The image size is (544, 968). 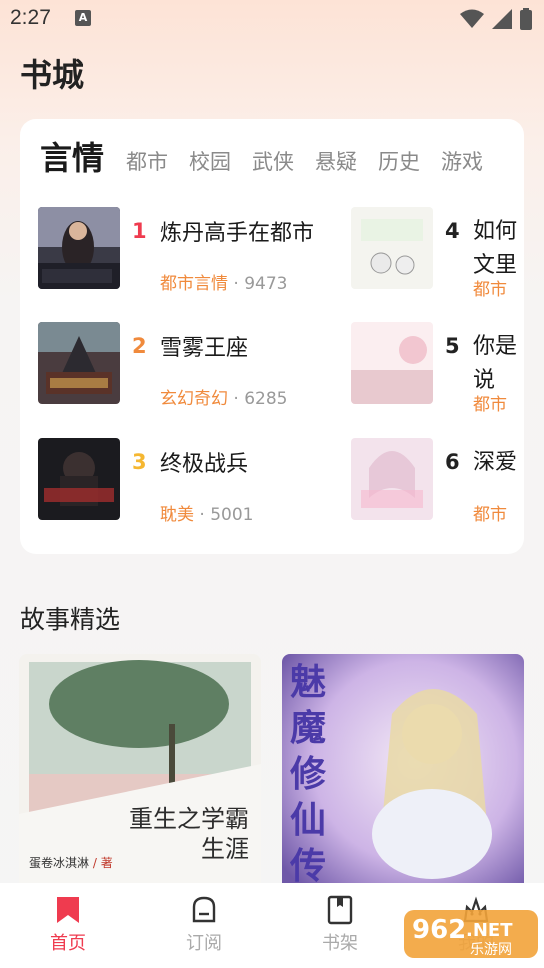 What do you see at coordinates (70, 619) in the screenshot?
I see `section-title: 故事精选` at bounding box center [70, 619].